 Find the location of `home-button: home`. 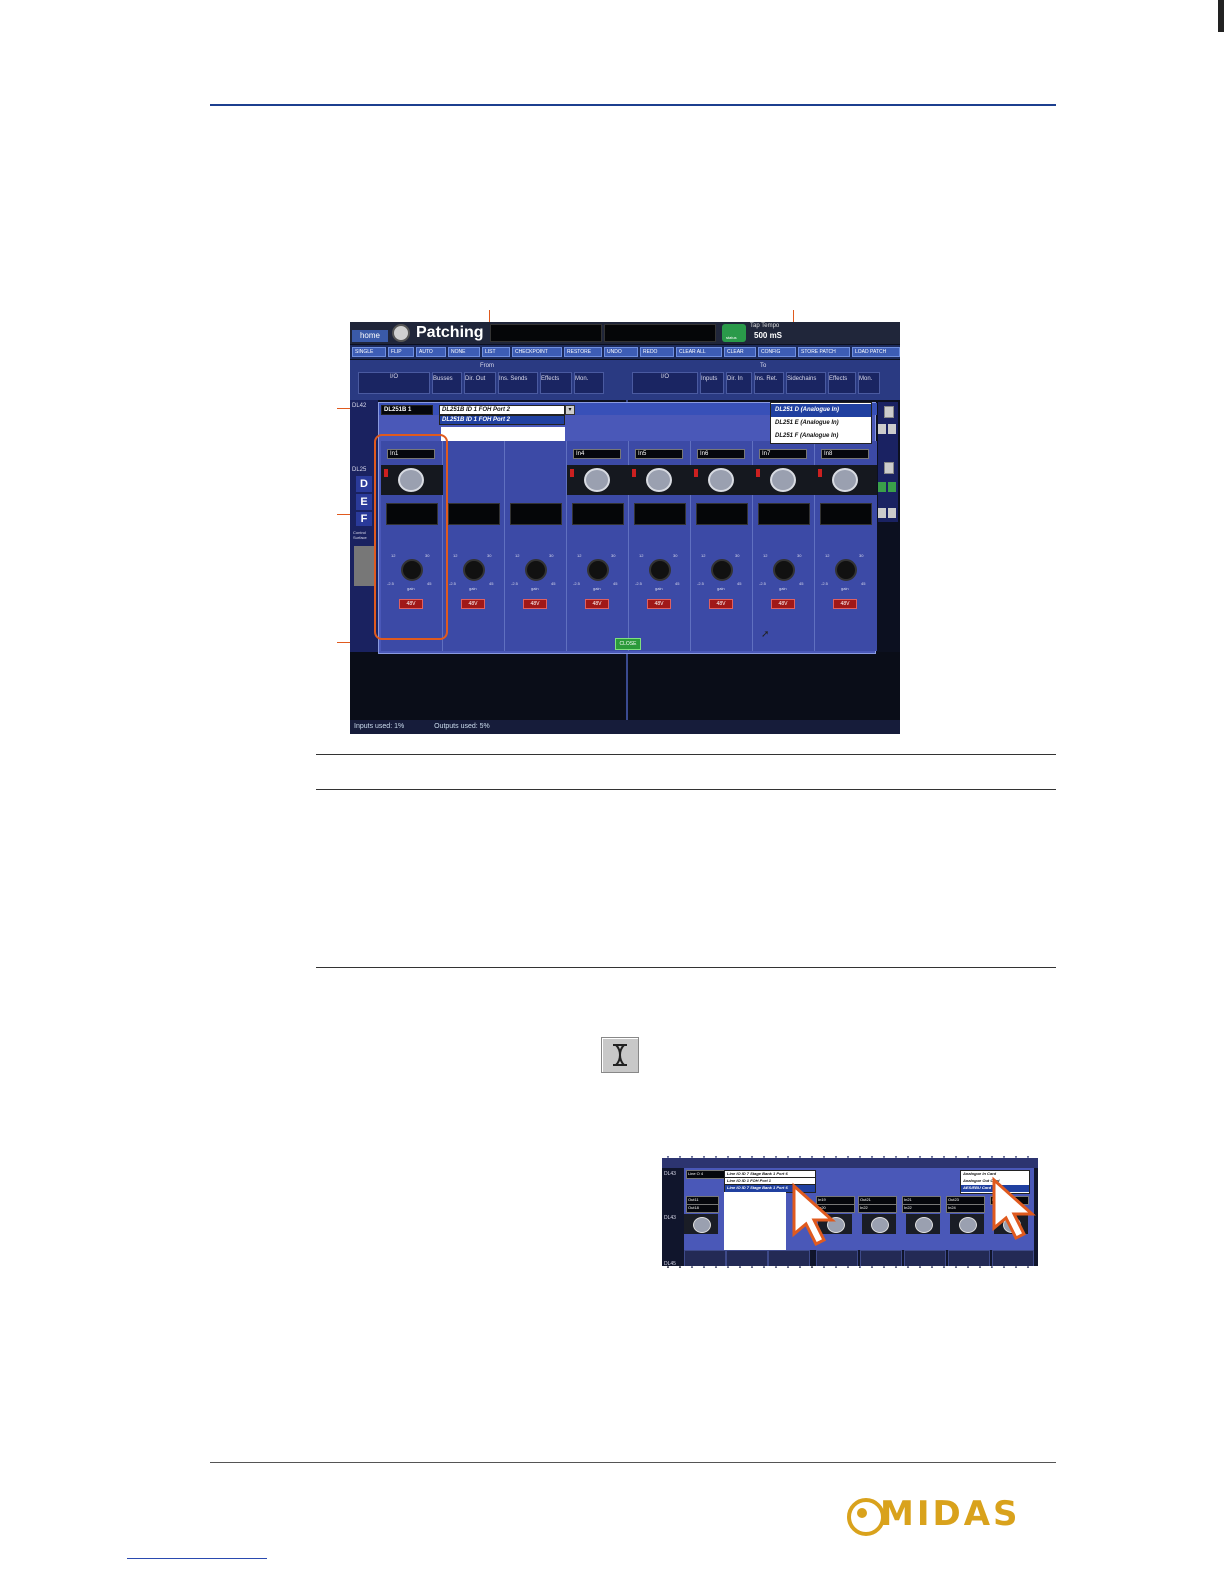

home-button: home is located at coordinates (370, 336).